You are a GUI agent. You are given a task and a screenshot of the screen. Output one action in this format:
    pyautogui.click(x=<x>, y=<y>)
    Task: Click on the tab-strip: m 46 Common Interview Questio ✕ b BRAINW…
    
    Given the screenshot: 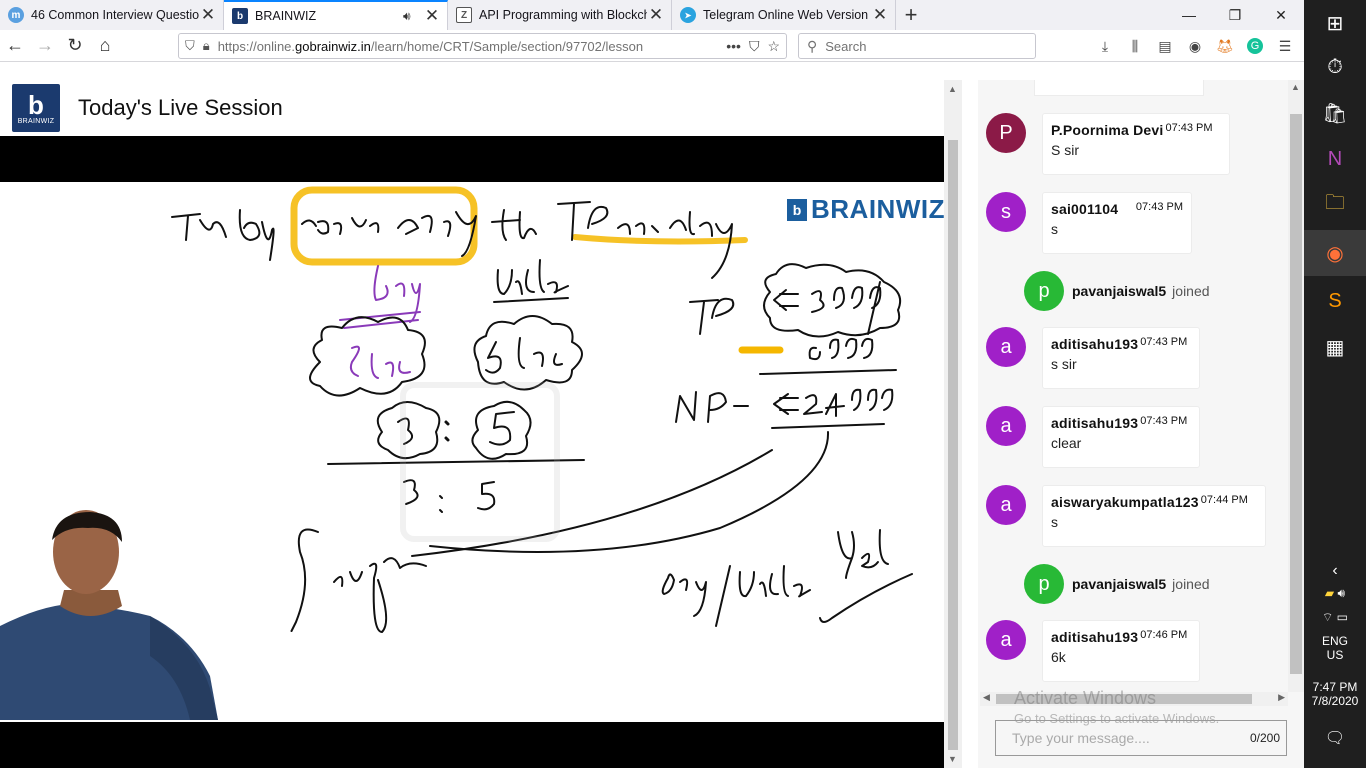 What is the action you would take?
    pyautogui.click(x=652, y=15)
    